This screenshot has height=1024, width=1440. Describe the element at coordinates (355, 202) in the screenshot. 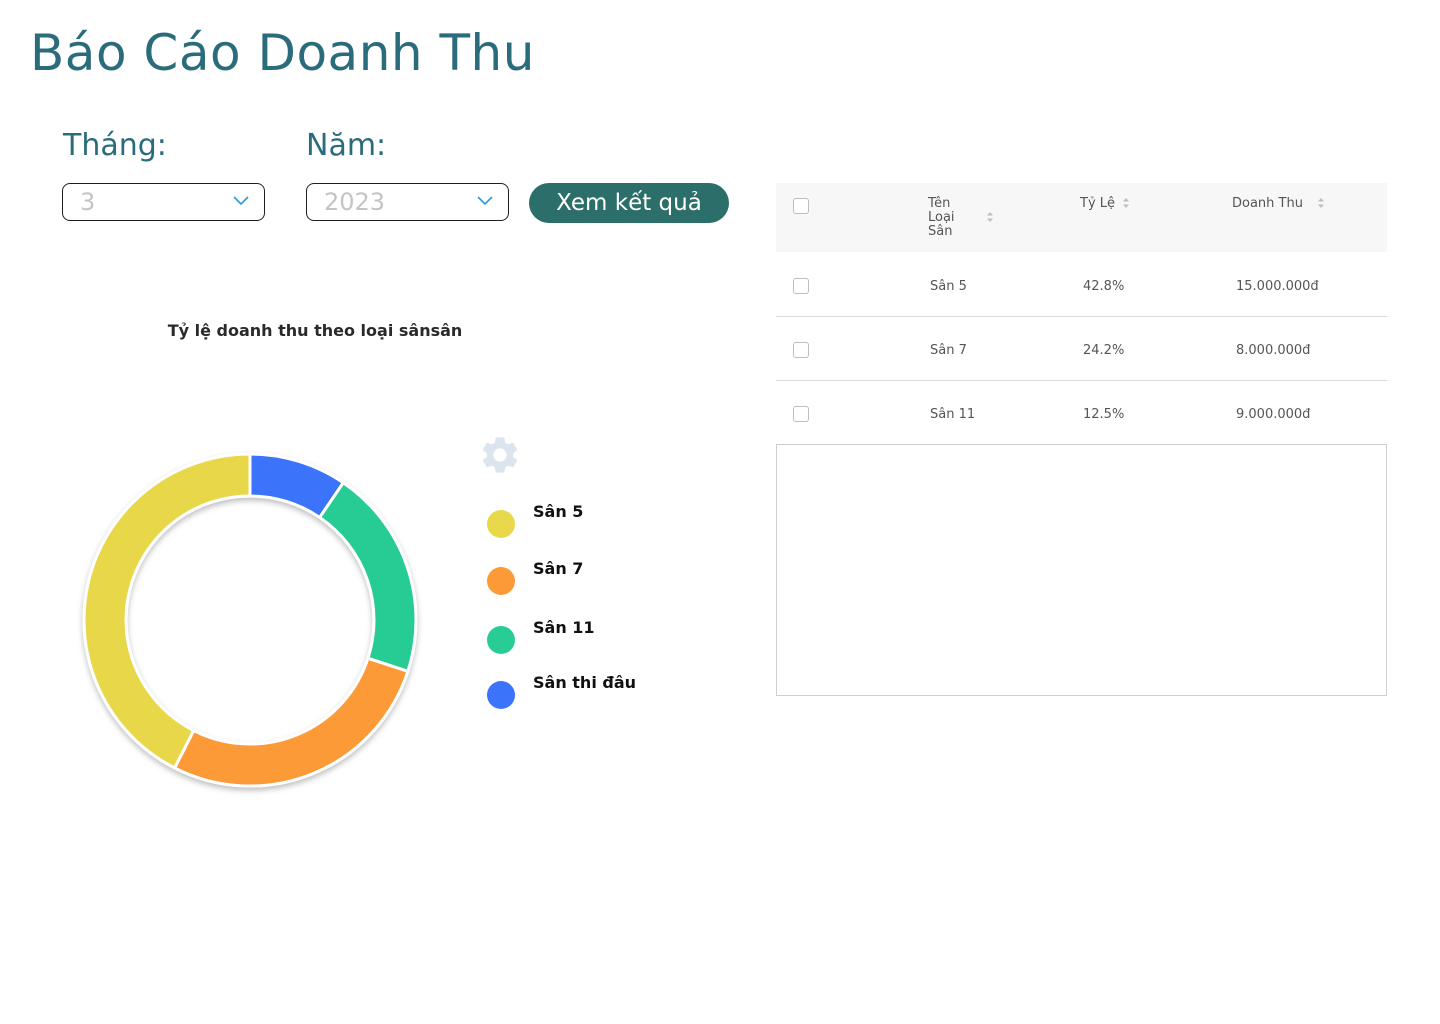

I see `year-select-value: 2023` at that location.